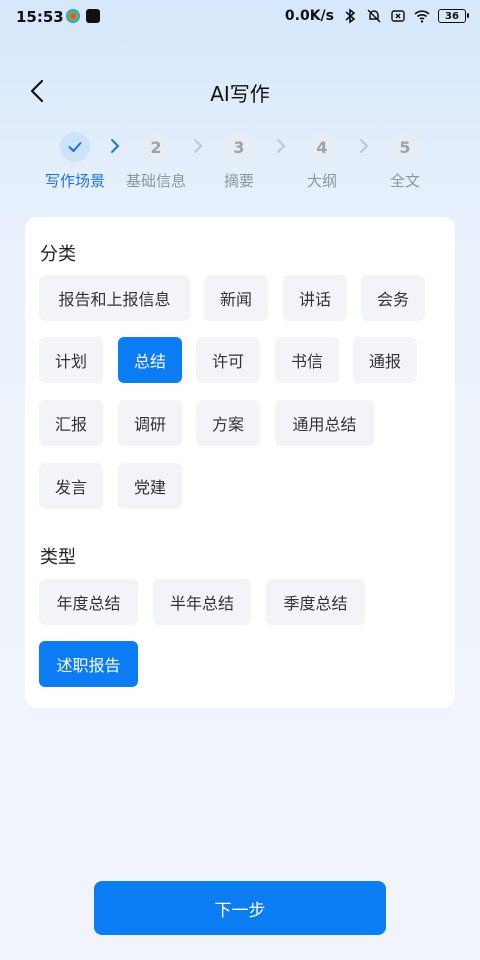  What do you see at coordinates (239, 147) in the screenshot?
I see `step-3-circle: 3` at bounding box center [239, 147].